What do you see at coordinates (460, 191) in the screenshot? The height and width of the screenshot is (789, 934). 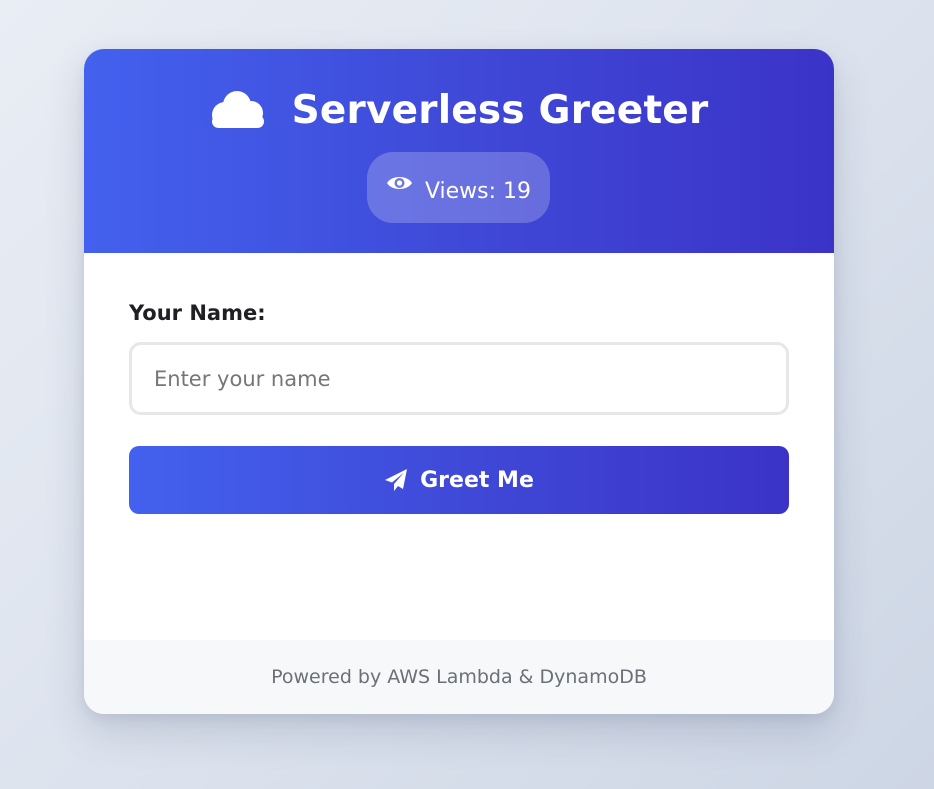 I see `views-label: Views:` at bounding box center [460, 191].